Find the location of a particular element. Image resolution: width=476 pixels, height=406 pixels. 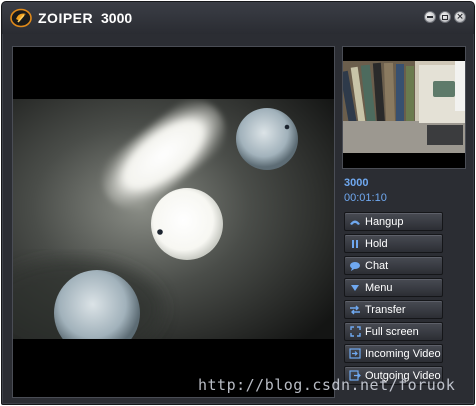

local-video-frame is located at coordinates (404, 107).